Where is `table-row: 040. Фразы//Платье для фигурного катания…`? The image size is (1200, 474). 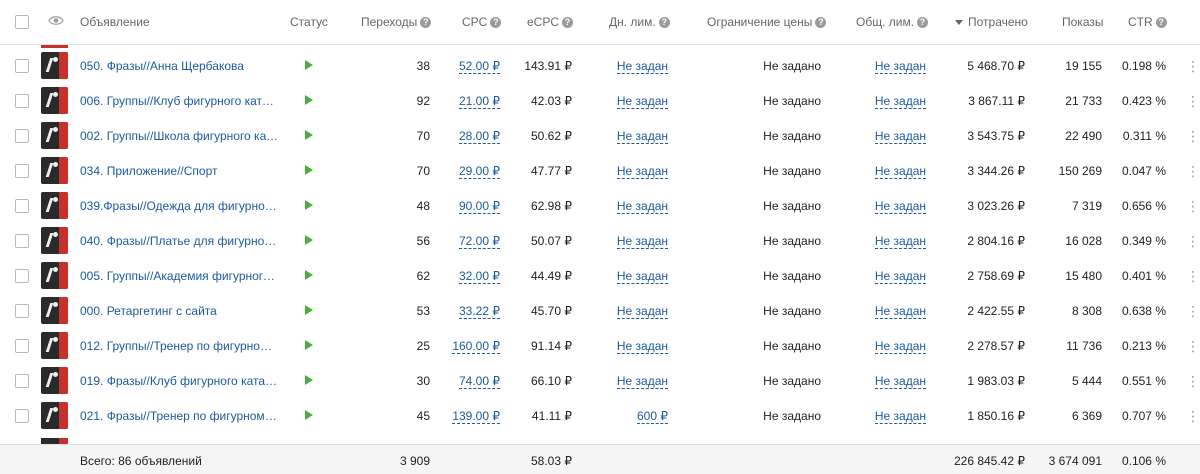
table-row: 040. Фразы//Платье для фигурного катания… is located at coordinates (600, 241).